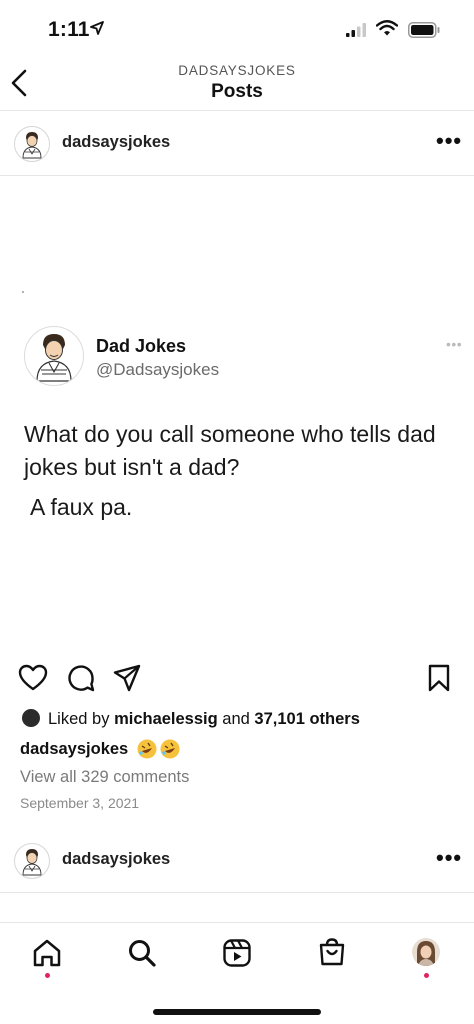 This screenshot has height=1024, width=474. Describe the element at coordinates (166, 719) in the screenshot. I see `likes-user: michaelessig` at that location.